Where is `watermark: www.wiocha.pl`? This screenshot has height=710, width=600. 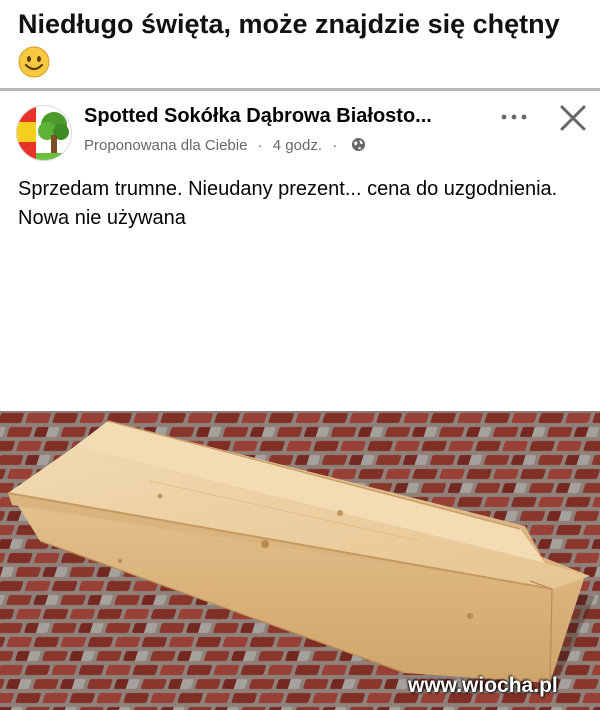
watermark: www.wiocha.pl is located at coordinates (483, 685).